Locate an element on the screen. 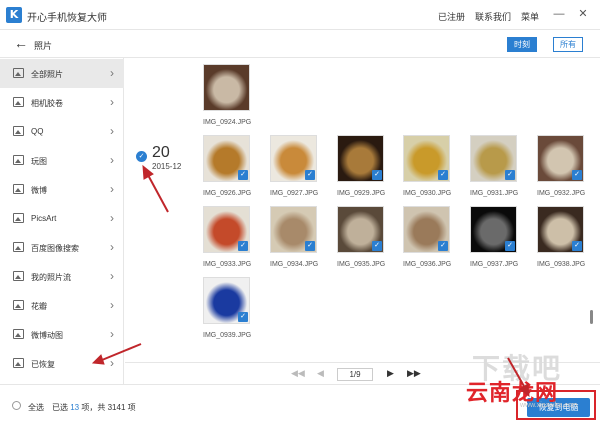  prev-page-icon: ◀ is located at coordinates (320, 373).